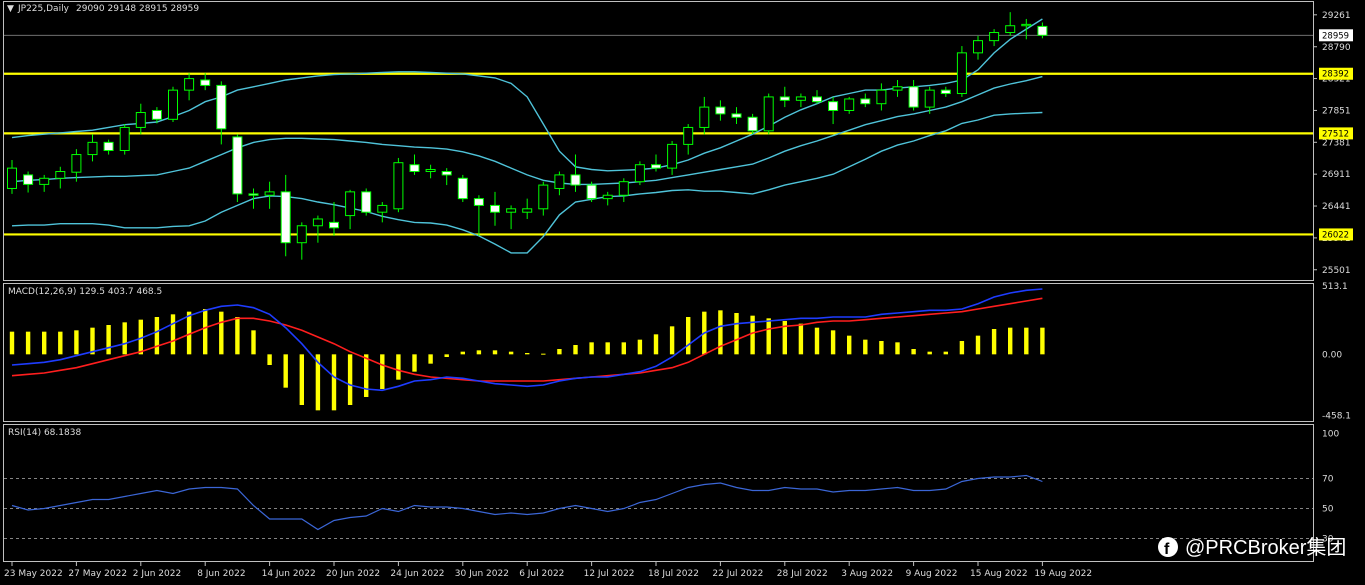 The height and width of the screenshot is (585, 1365). Describe the element at coordinates (737, 574) in the screenshot. I see `time-axis-label: 22 Jul 2022` at that location.